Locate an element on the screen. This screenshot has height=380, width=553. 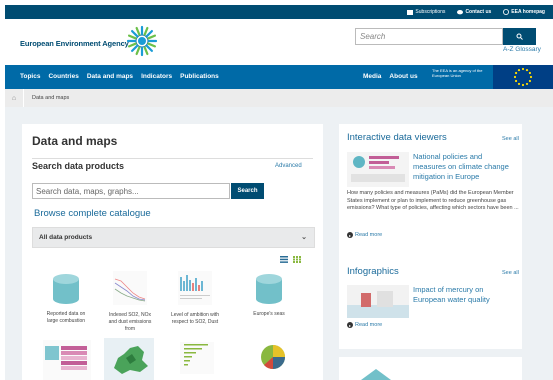
product-label: Europe's seas is located at coordinates (269, 314).